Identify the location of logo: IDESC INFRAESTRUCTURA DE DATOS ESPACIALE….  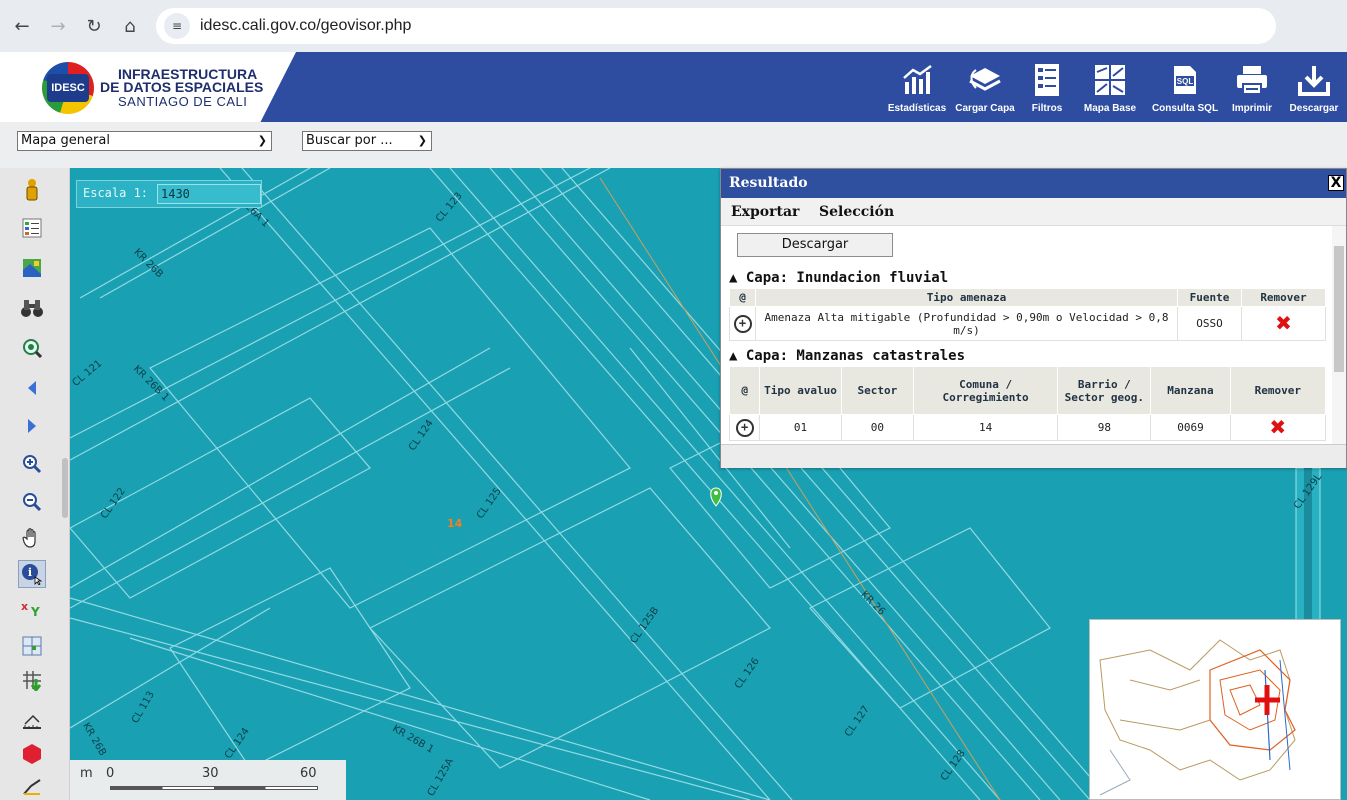
(148, 87).